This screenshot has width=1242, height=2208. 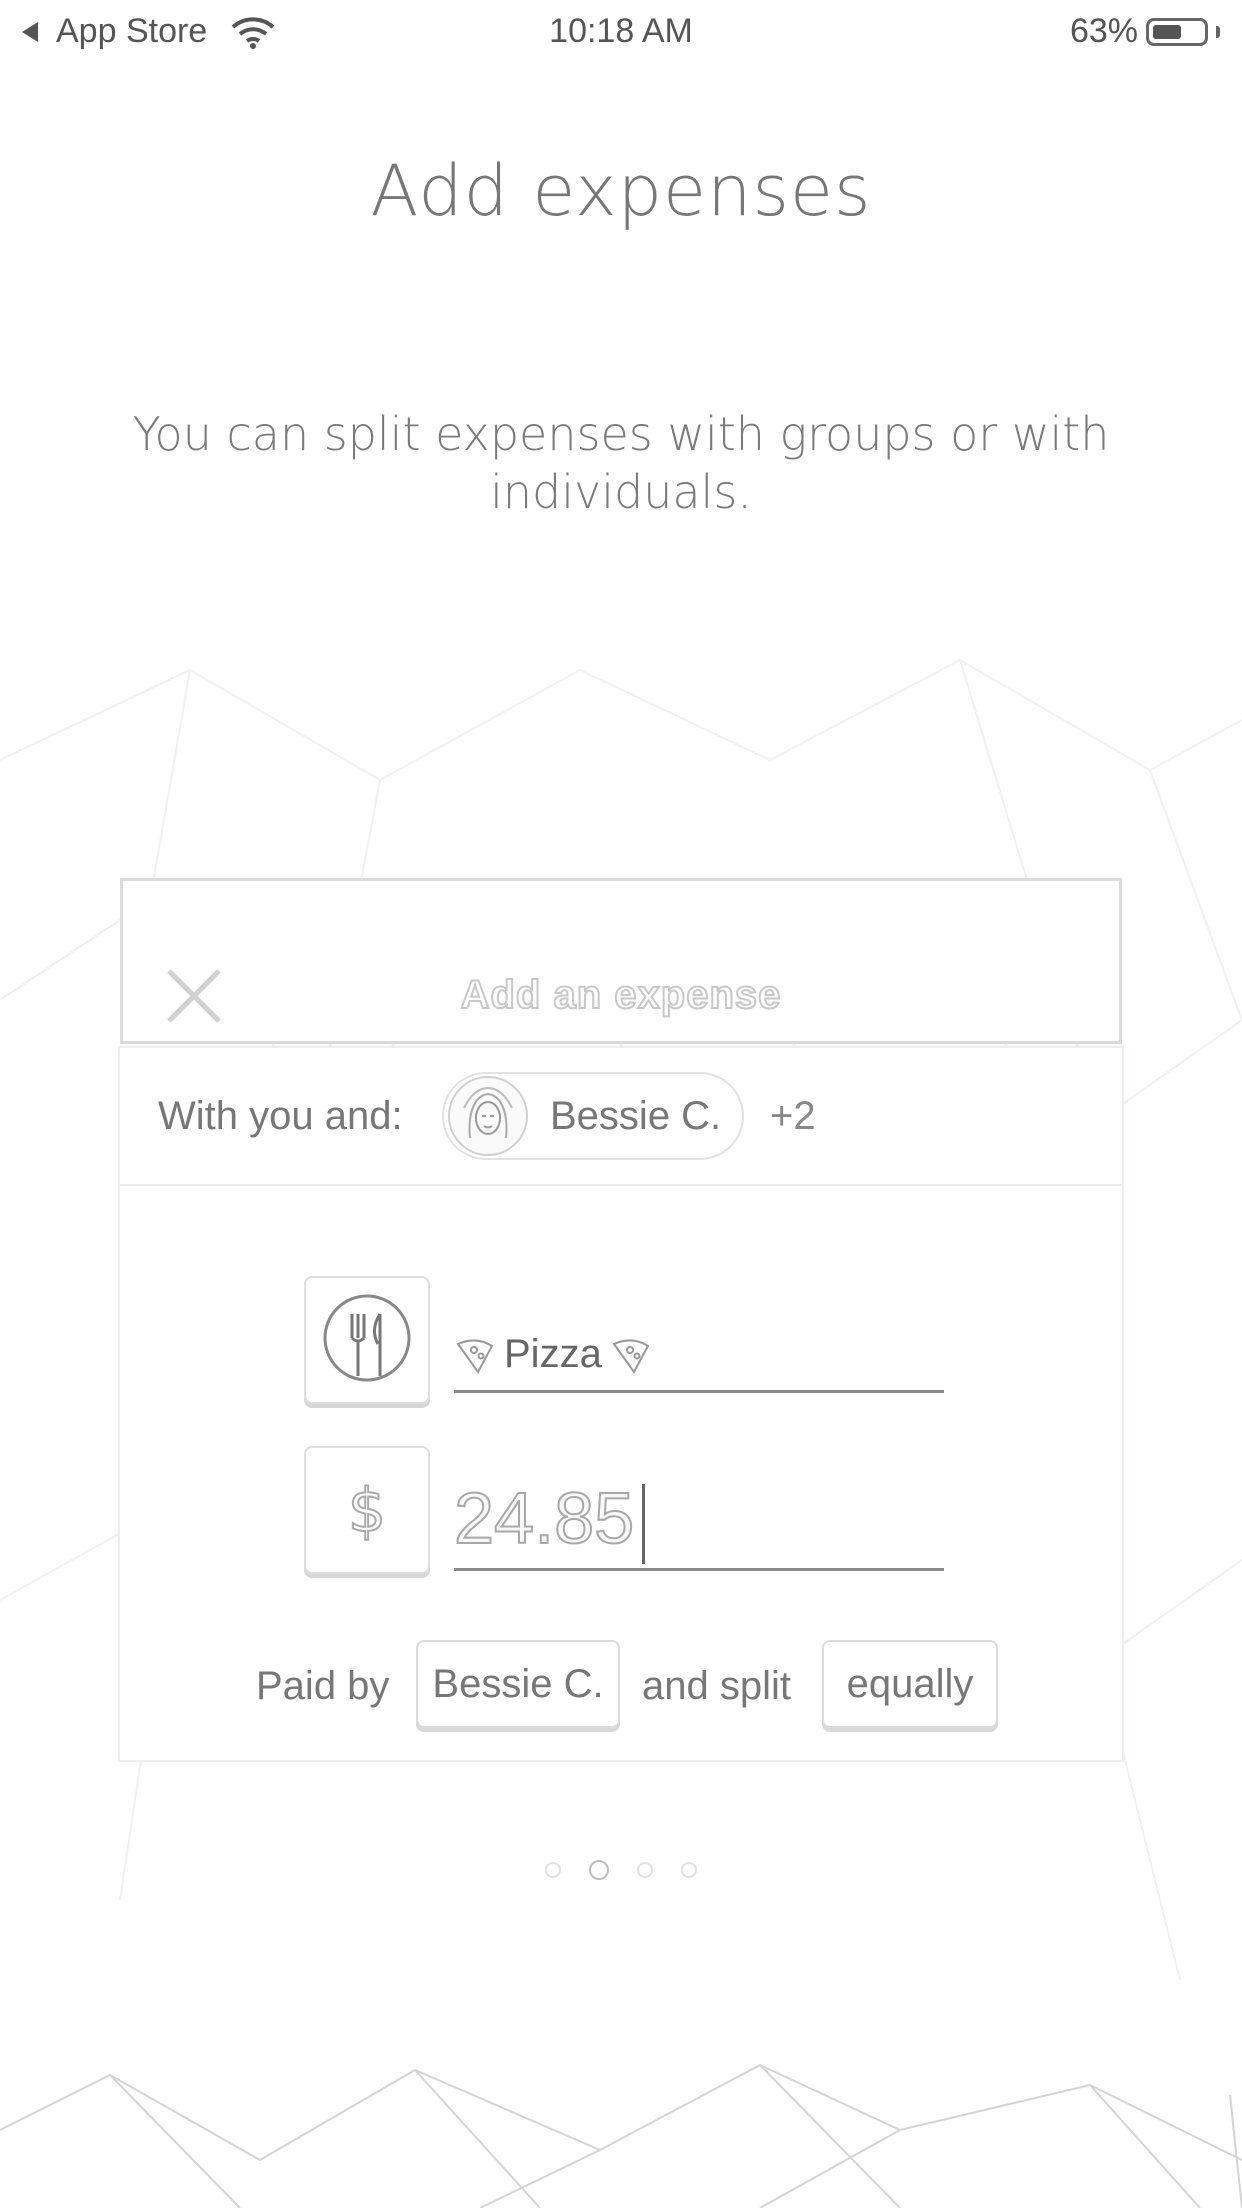 I want to click on status-time: 10:18 AM, so click(x=621, y=31).